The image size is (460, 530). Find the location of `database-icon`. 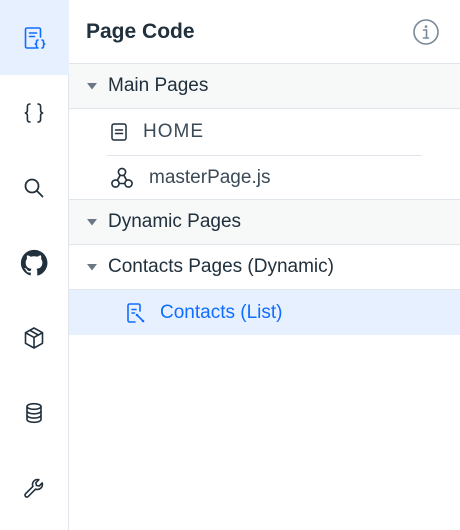

database-icon is located at coordinates (34, 412).